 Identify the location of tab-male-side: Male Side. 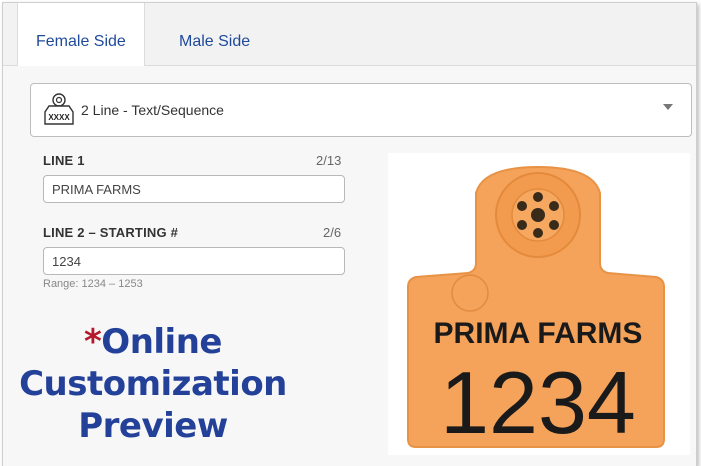
(214, 34).